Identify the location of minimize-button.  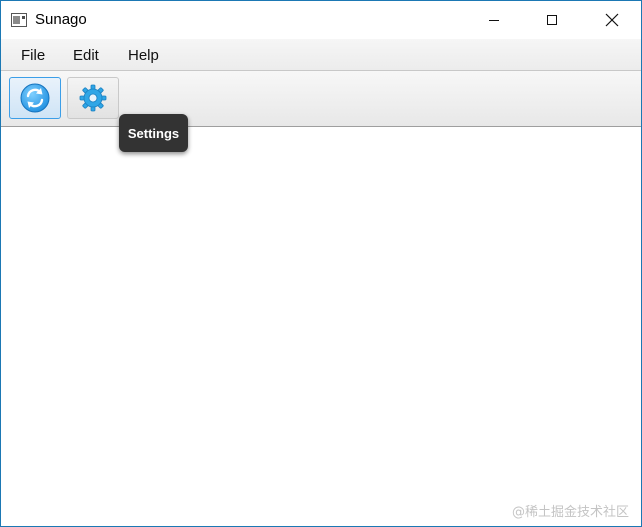
(494, 20).